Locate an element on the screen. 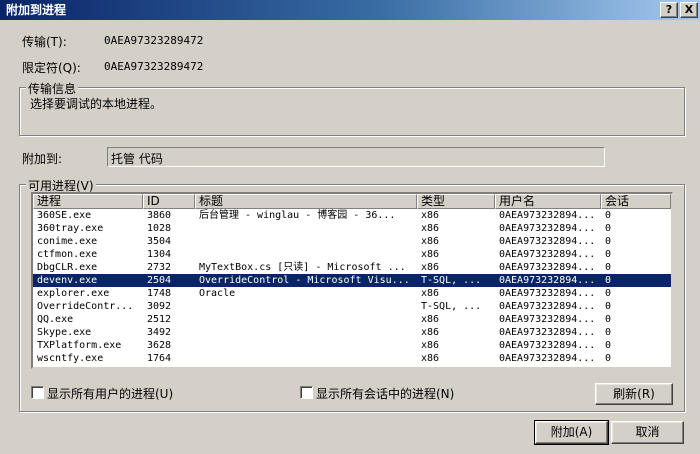 This screenshot has width=700, height=454. cell-process: explorer.exe is located at coordinates (73, 293).